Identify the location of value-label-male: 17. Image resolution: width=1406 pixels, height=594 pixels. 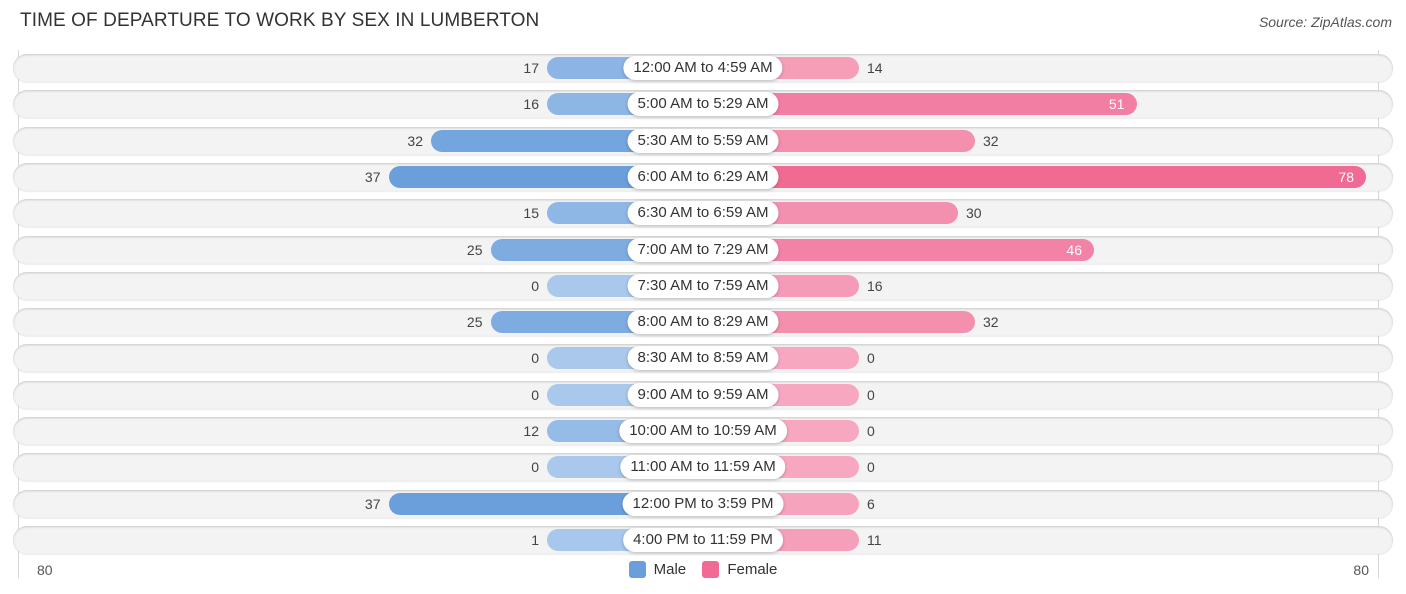
(531, 68).